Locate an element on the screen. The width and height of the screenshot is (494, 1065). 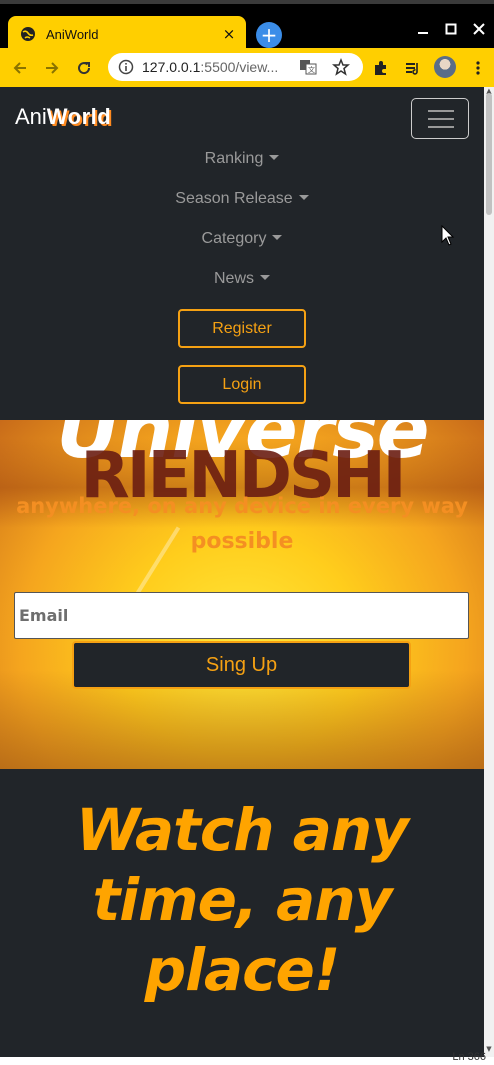
scroll-down-arrow-icon: ▼ is located at coordinates (489, 1049).